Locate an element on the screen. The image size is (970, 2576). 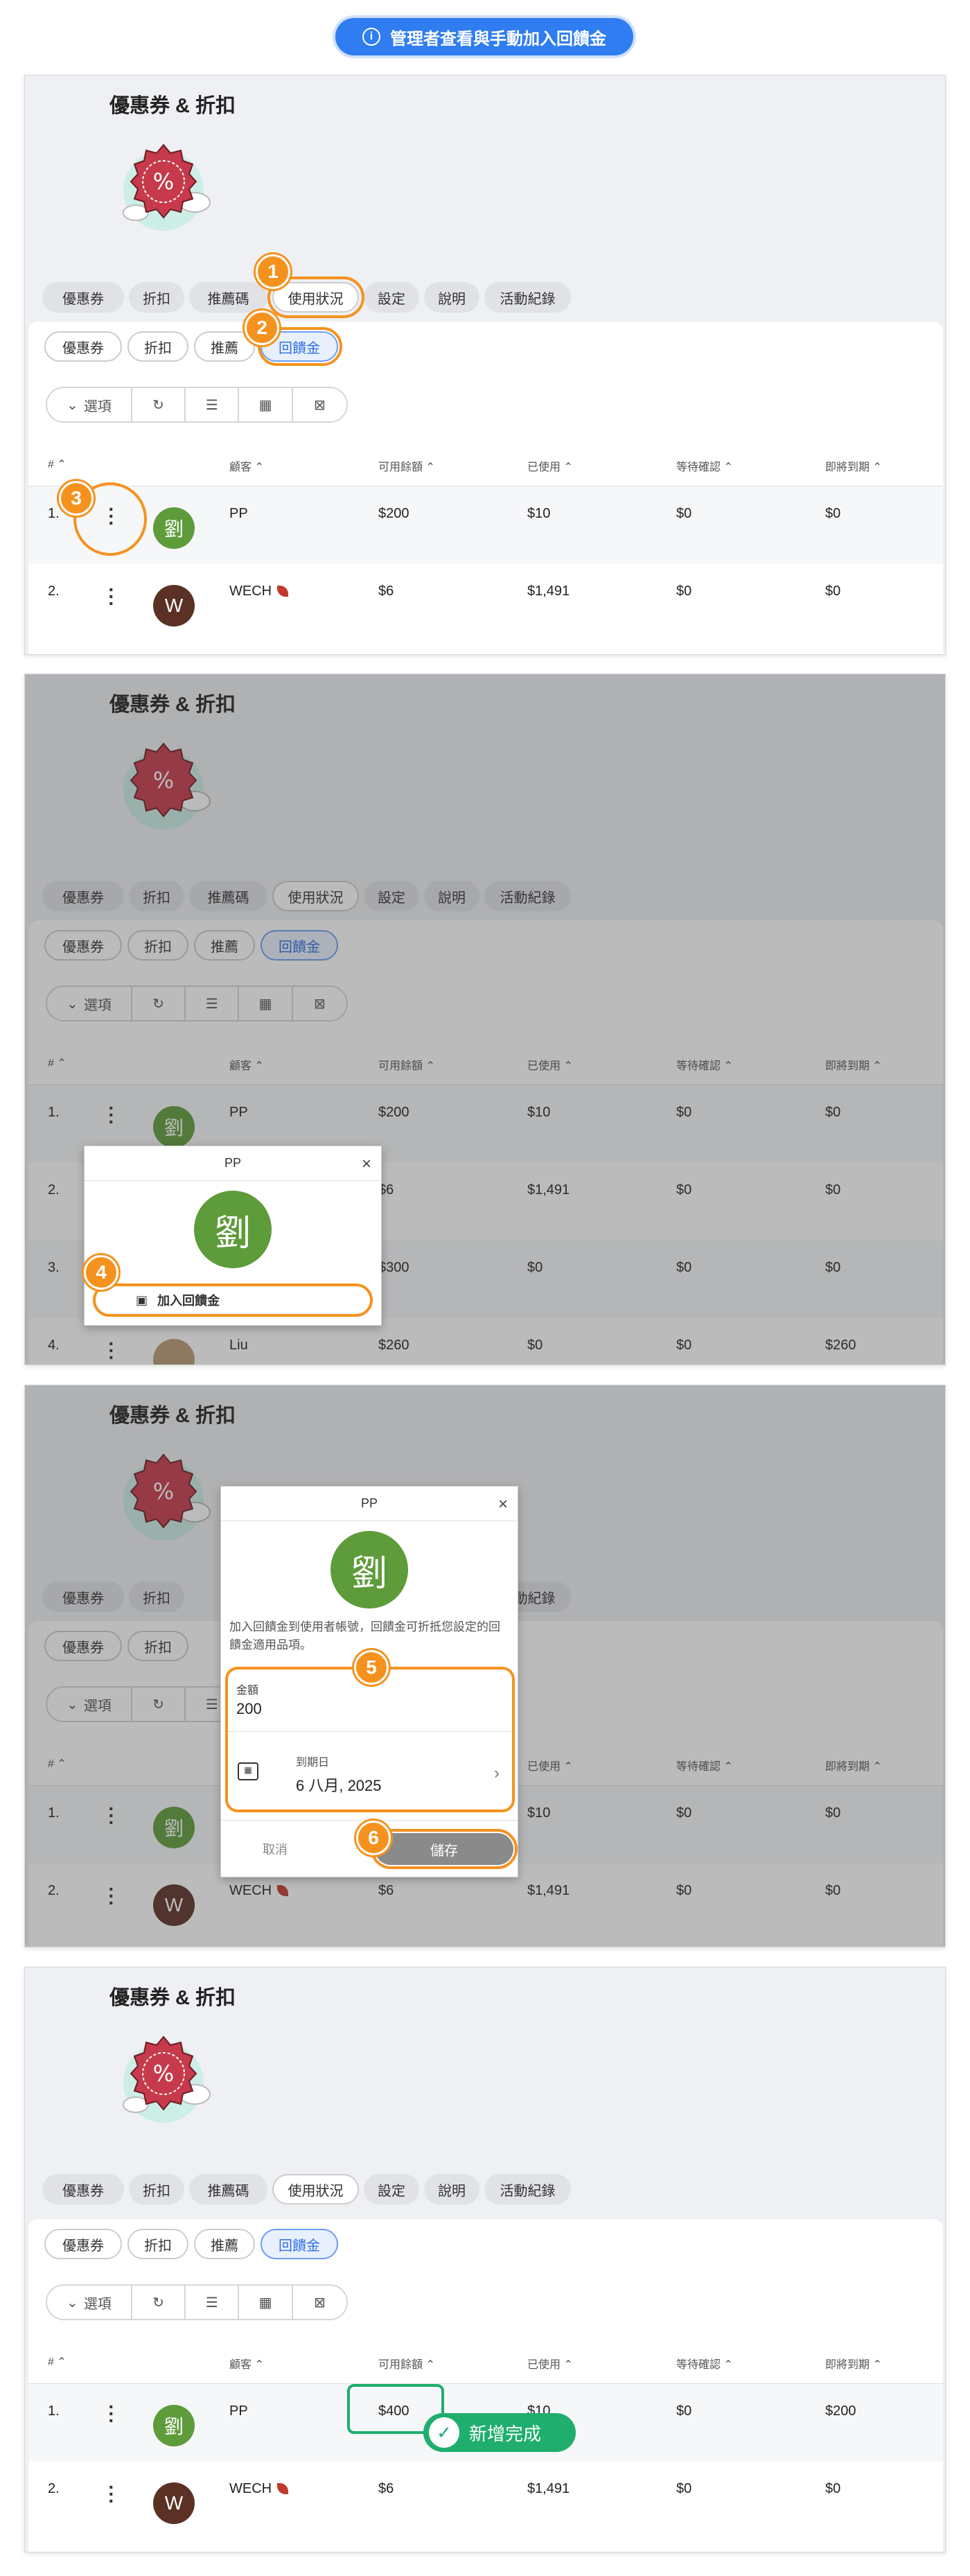
table-row: 1. · · · 劉 PP $400 $10 $0 $200 ✓ 新增完成 is located at coordinates (485, 2423).